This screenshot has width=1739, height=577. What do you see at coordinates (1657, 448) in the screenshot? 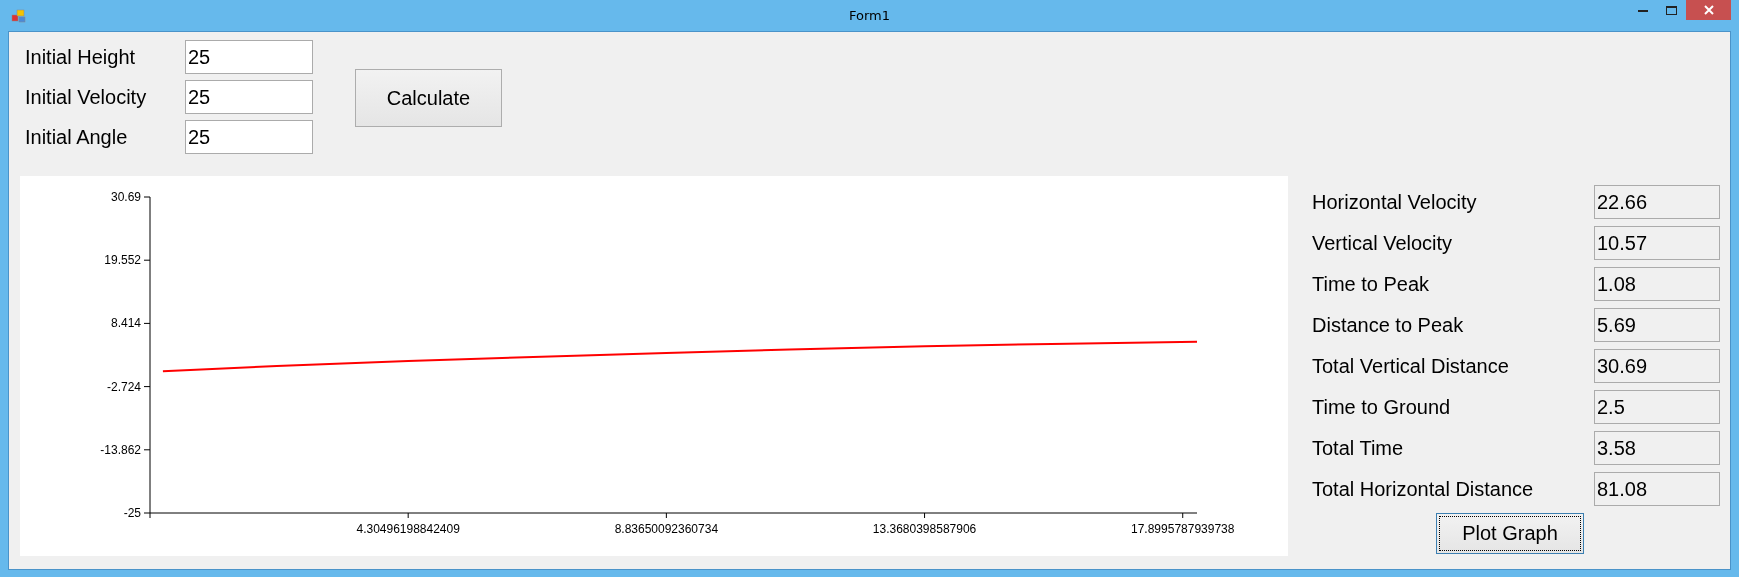
I see `result-field: 3.58` at bounding box center [1657, 448].